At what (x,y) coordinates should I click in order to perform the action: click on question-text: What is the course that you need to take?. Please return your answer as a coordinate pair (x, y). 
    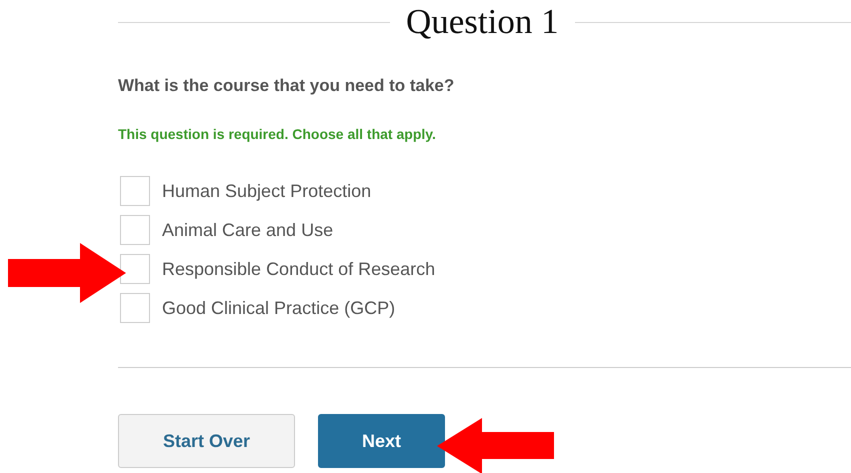
    Looking at the image, I should click on (287, 86).